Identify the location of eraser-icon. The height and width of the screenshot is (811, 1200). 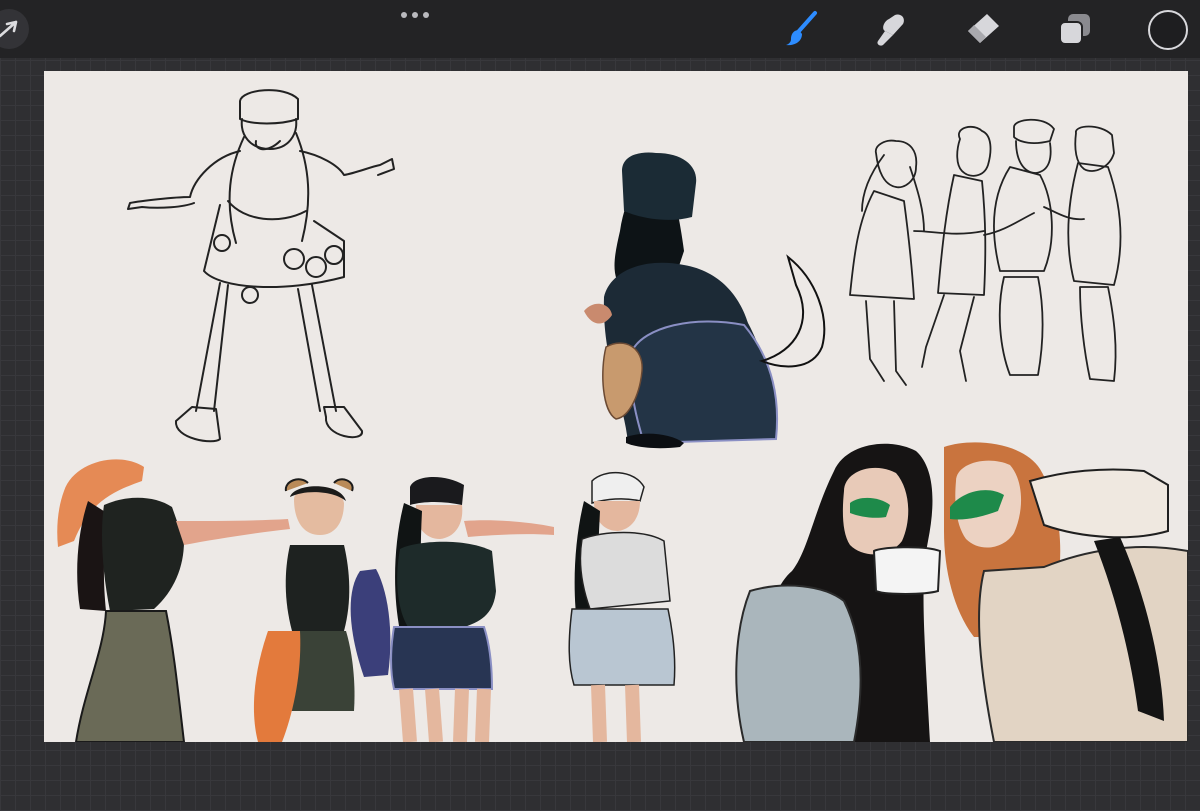
(983, 29).